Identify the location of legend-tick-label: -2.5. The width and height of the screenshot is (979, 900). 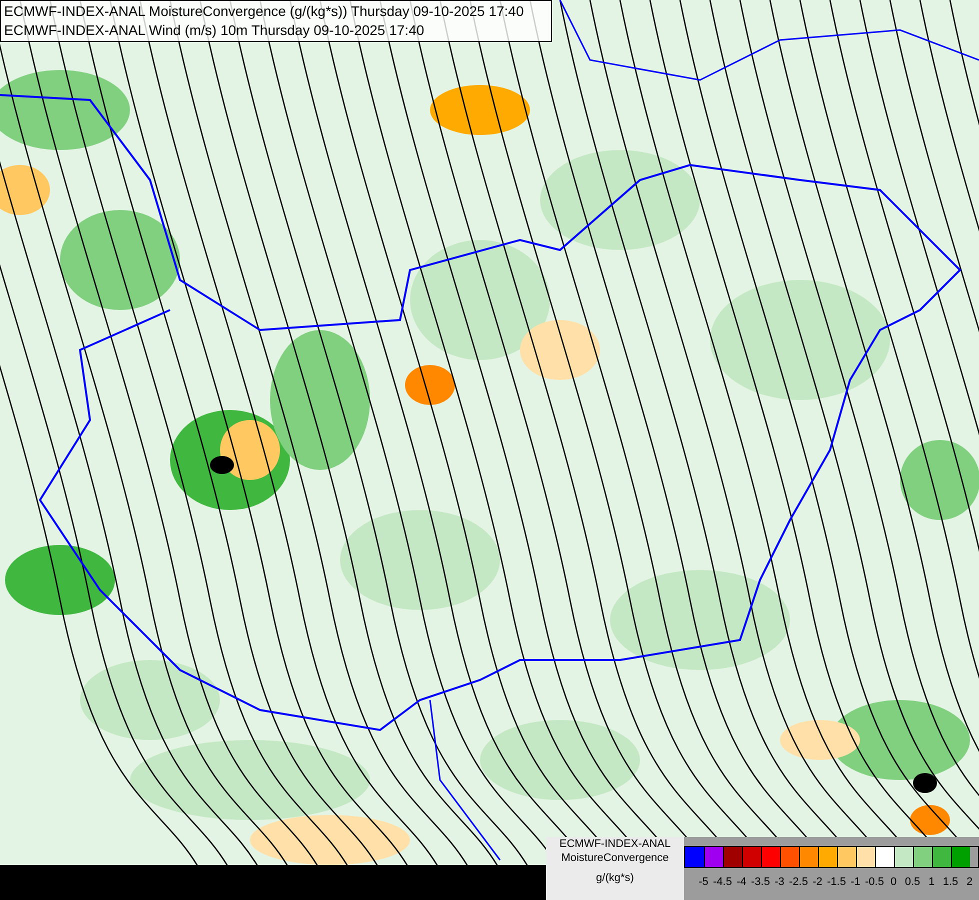
(798, 882).